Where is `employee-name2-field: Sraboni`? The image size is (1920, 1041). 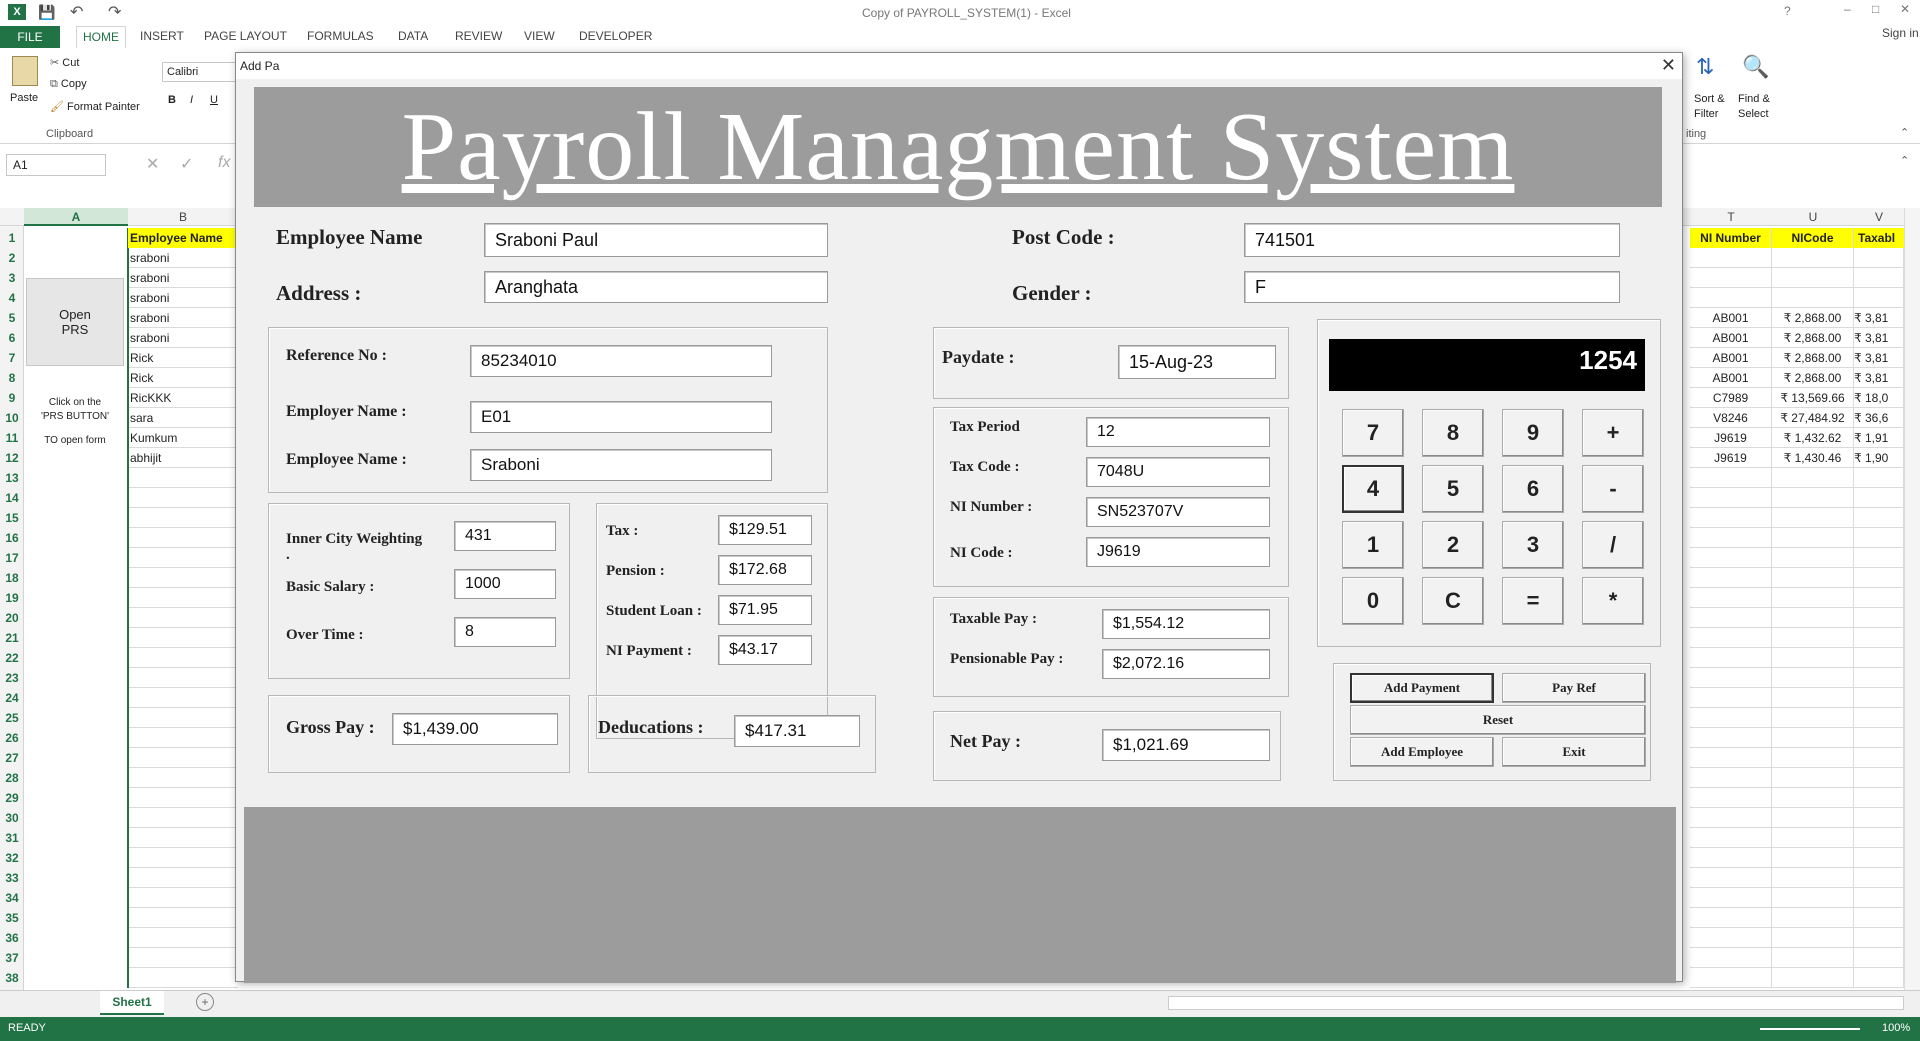
employee-name2-field: Sraboni is located at coordinates (621, 465).